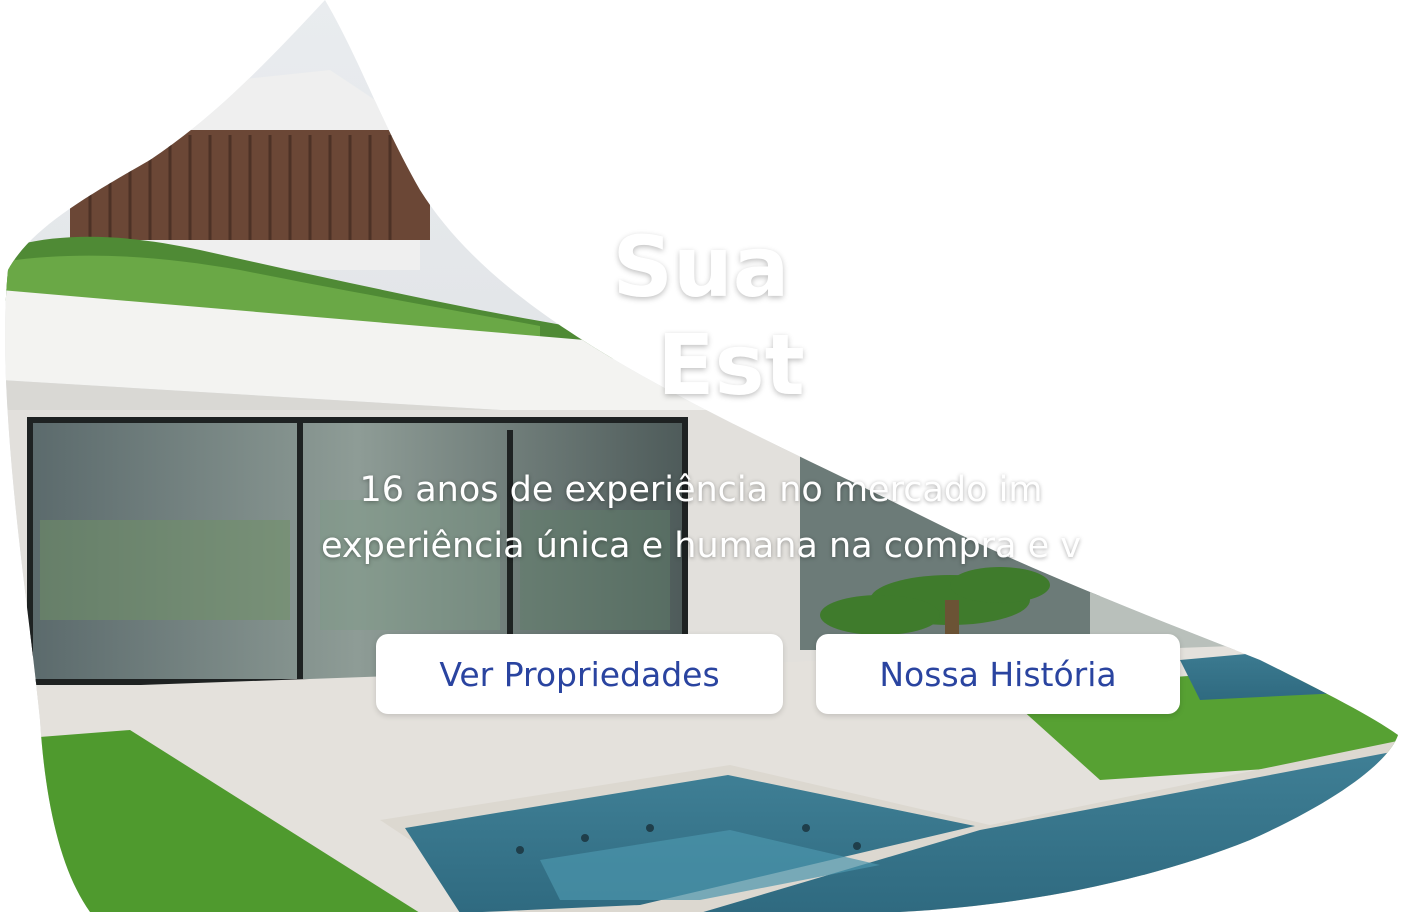  What do you see at coordinates (701, 490) in the screenshot?
I see `hero-subtitle-line-1: 16 anos de experiência no mercado im` at bounding box center [701, 490].